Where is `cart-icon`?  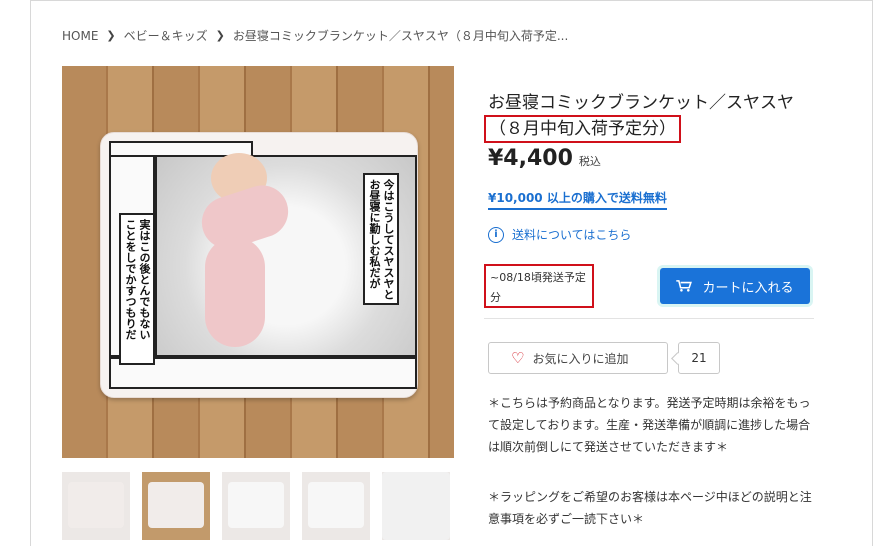
cart-icon is located at coordinates (684, 286).